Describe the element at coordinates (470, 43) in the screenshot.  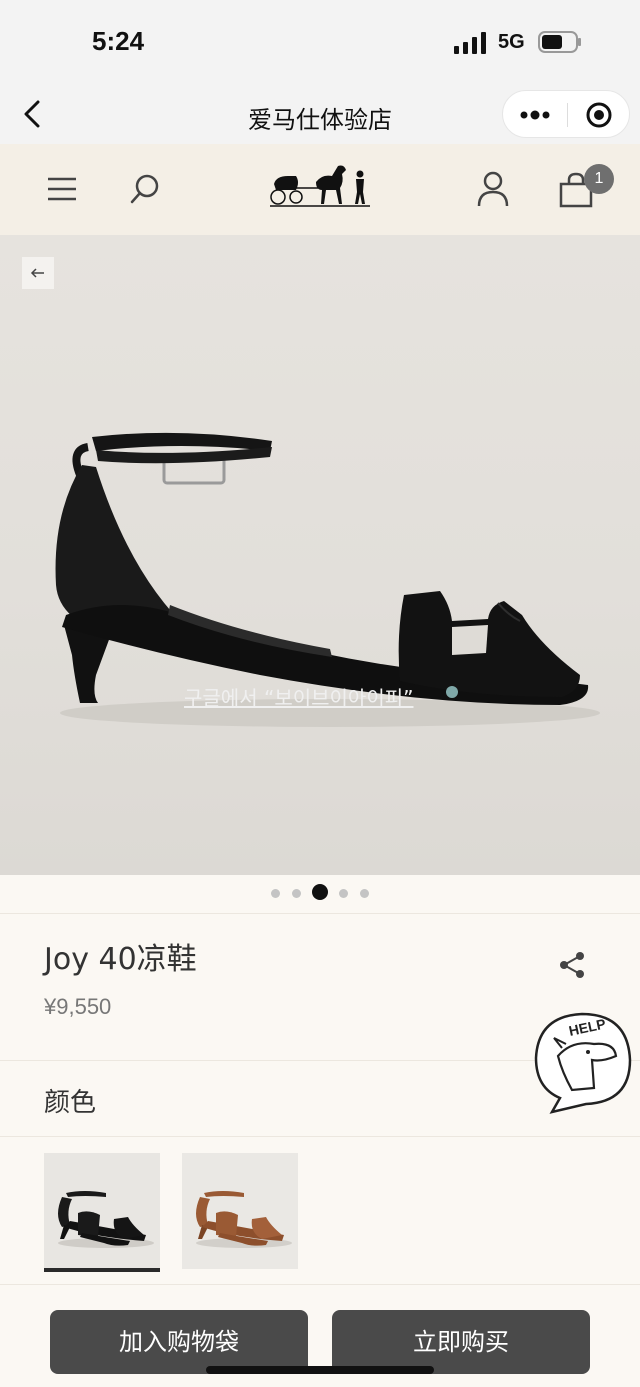
I see `signal-icon` at that location.